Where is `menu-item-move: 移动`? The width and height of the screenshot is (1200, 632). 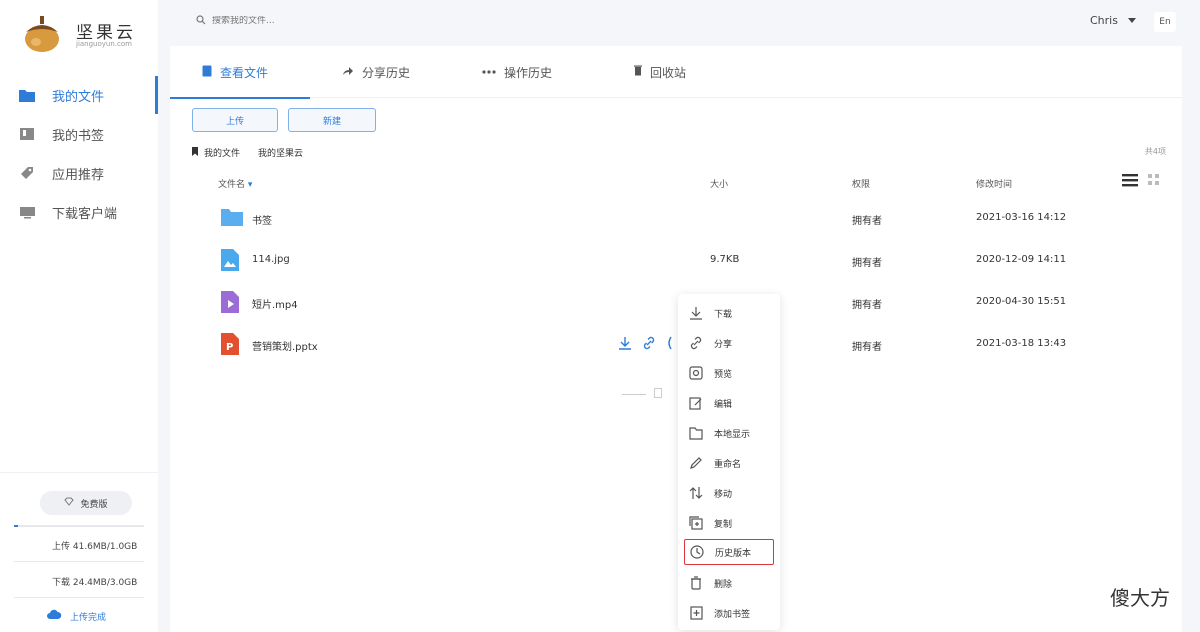 menu-item-move: 移动 is located at coordinates (729, 493).